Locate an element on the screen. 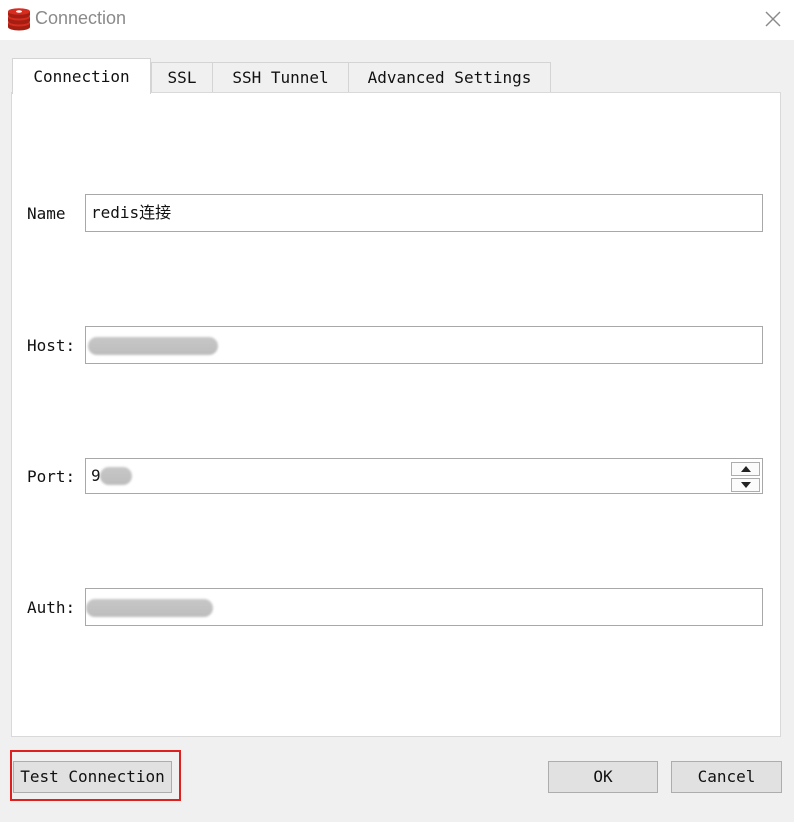 The image size is (794, 822). redacted-host is located at coordinates (153, 346).